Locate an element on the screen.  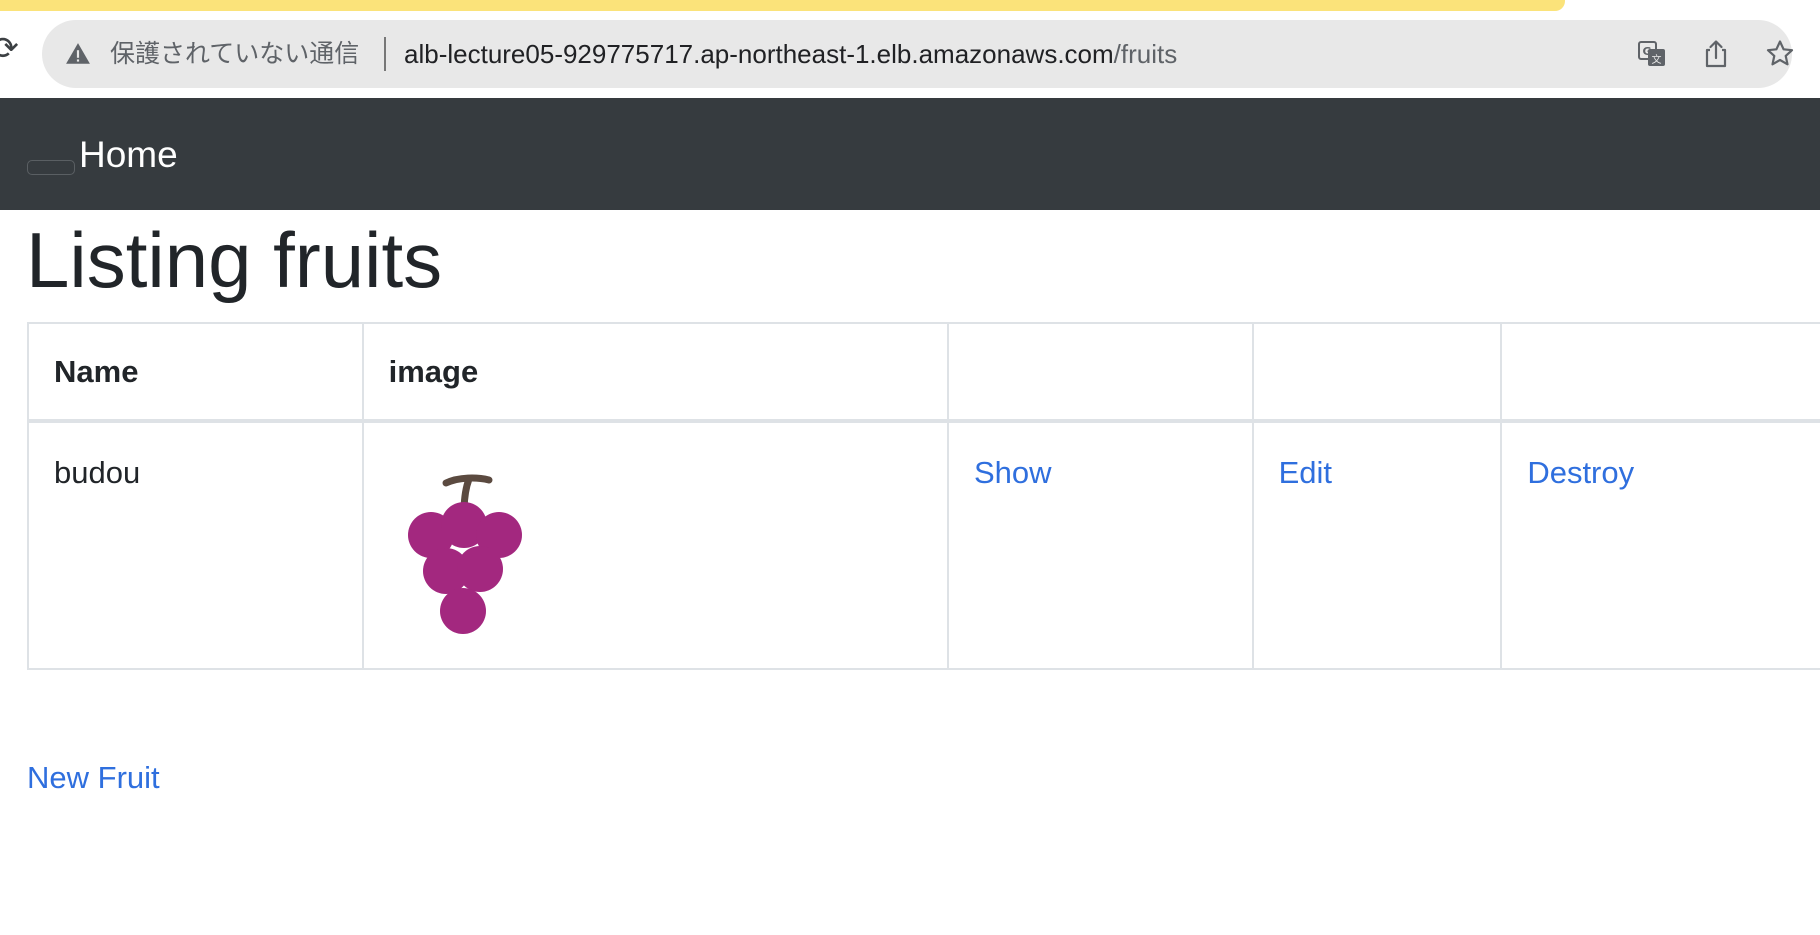
new-fruit-link: New Fruit is located at coordinates (93, 778).